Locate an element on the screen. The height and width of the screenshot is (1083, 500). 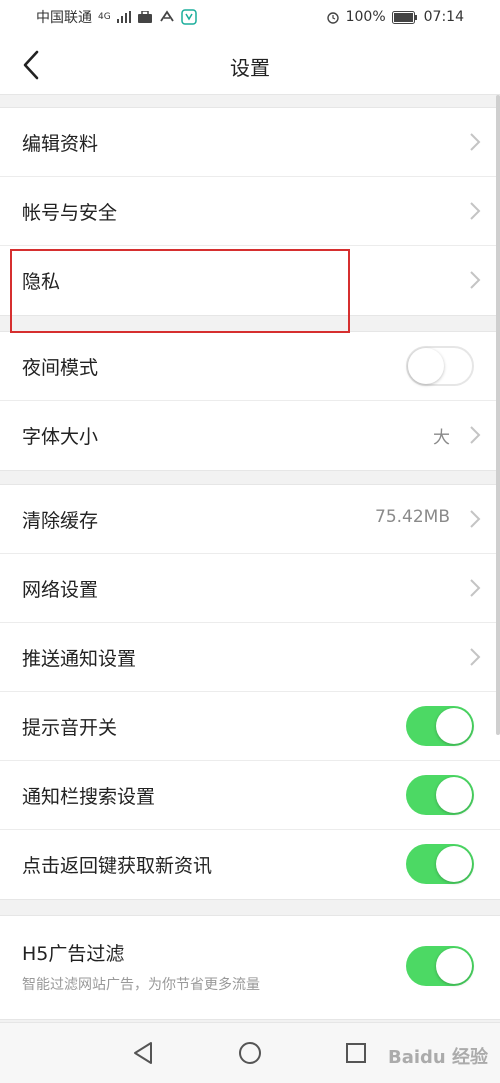
scrollbar is located at coordinates (498, 415).